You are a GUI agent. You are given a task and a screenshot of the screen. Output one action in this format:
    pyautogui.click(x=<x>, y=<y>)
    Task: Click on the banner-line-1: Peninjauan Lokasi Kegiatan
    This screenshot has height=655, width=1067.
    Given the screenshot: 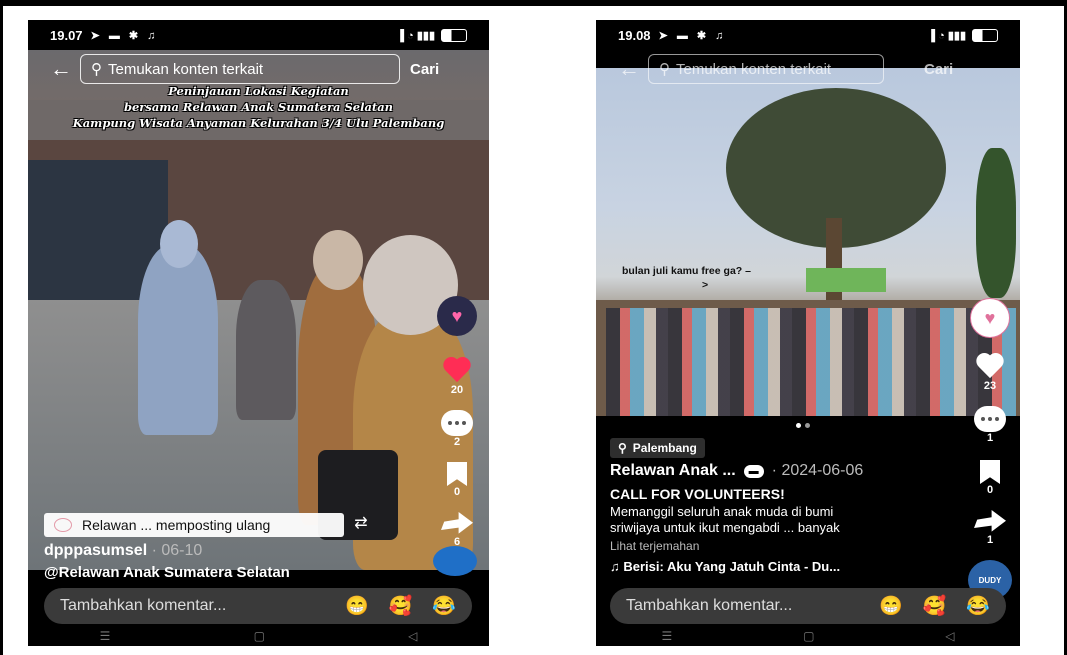 What is the action you would take?
    pyautogui.click(x=258, y=91)
    